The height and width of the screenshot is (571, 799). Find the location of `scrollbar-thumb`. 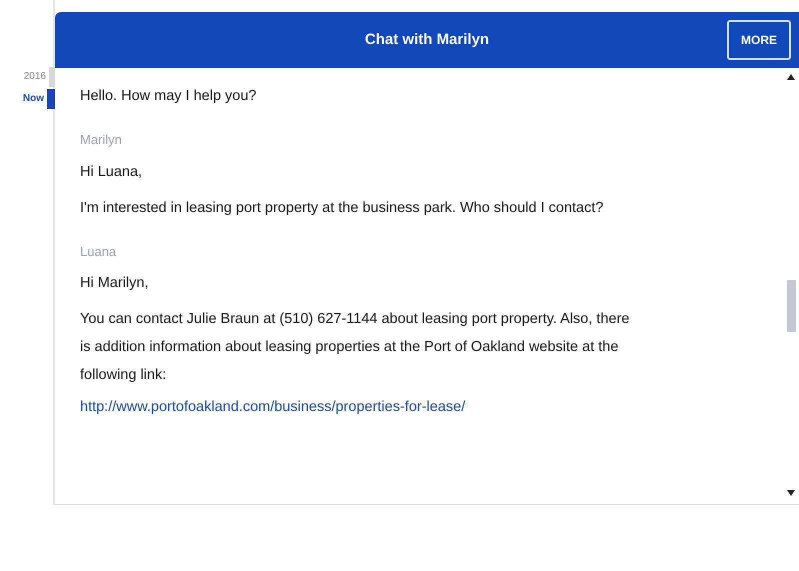

scrollbar-thumb is located at coordinates (791, 306).